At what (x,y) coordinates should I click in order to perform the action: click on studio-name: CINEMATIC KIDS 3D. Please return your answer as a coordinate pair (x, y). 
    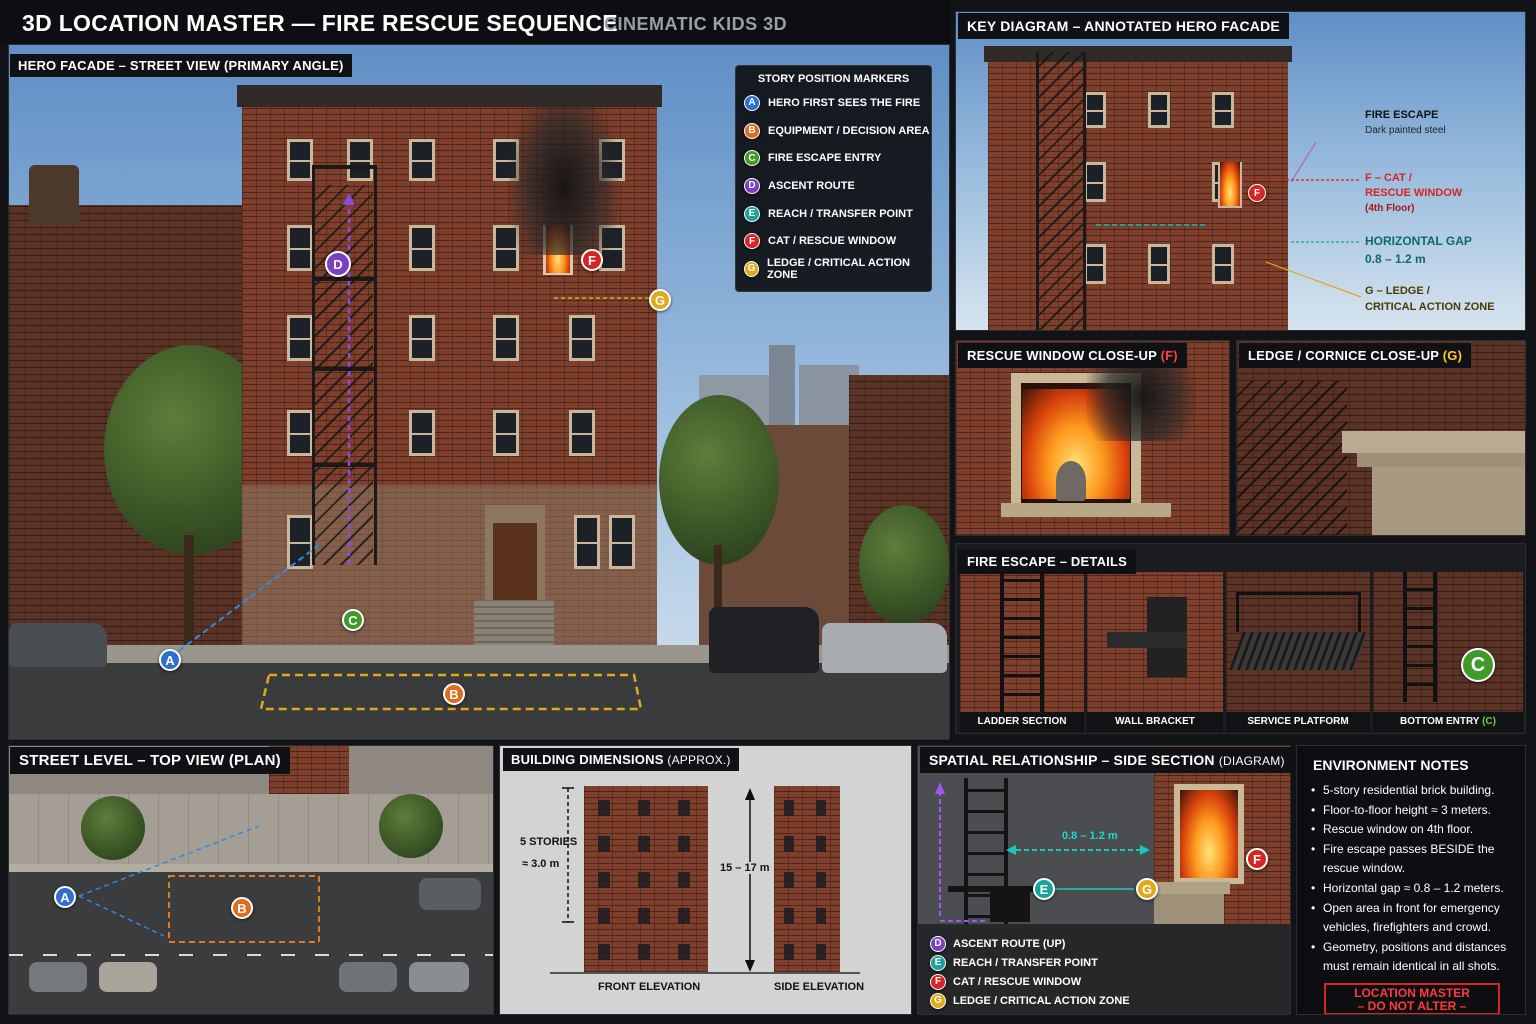
    Looking at the image, I should click on (696, 24).